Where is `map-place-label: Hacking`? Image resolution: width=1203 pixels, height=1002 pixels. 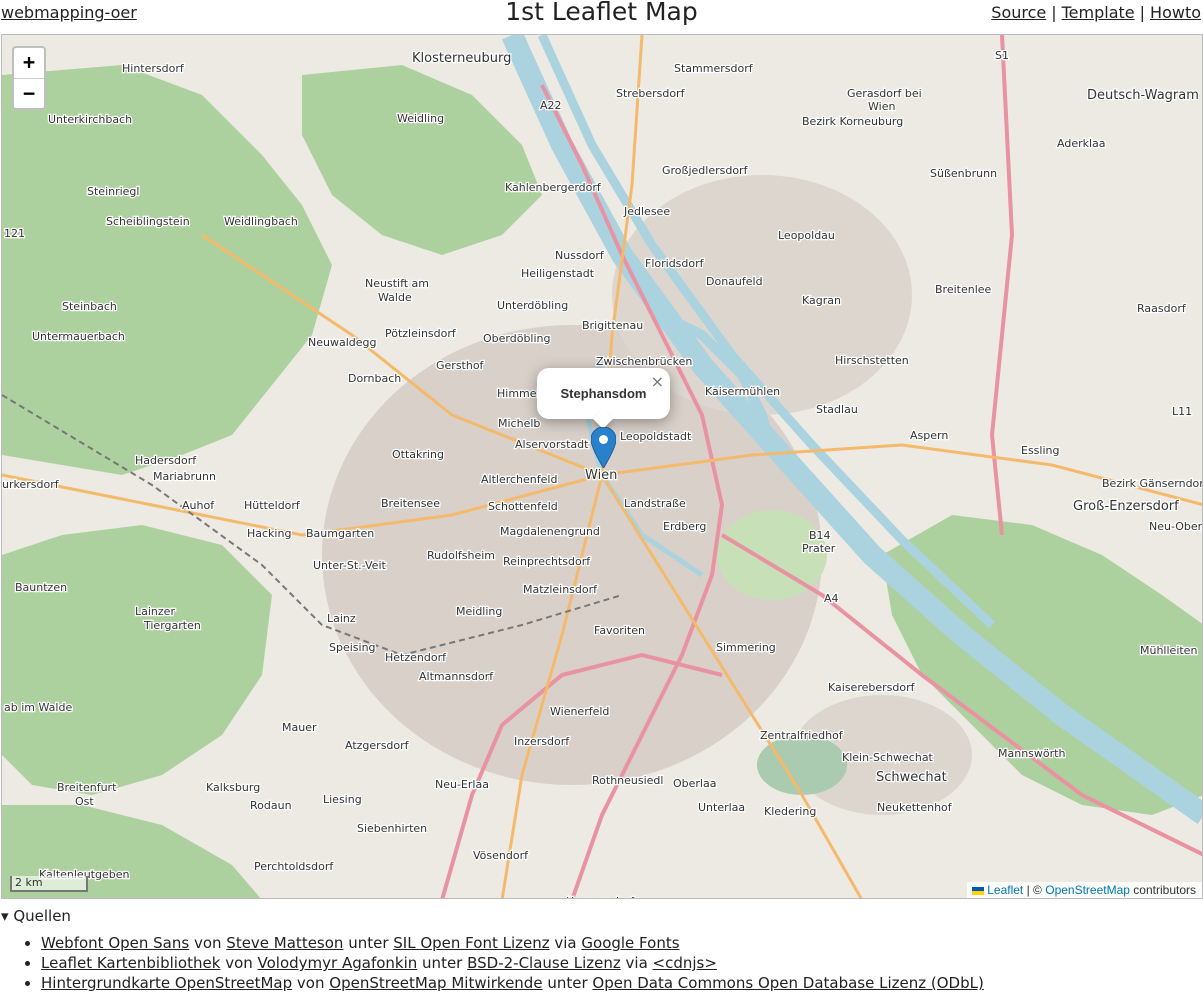
map-place-label: Hacking is located at coordinates (269, 533).